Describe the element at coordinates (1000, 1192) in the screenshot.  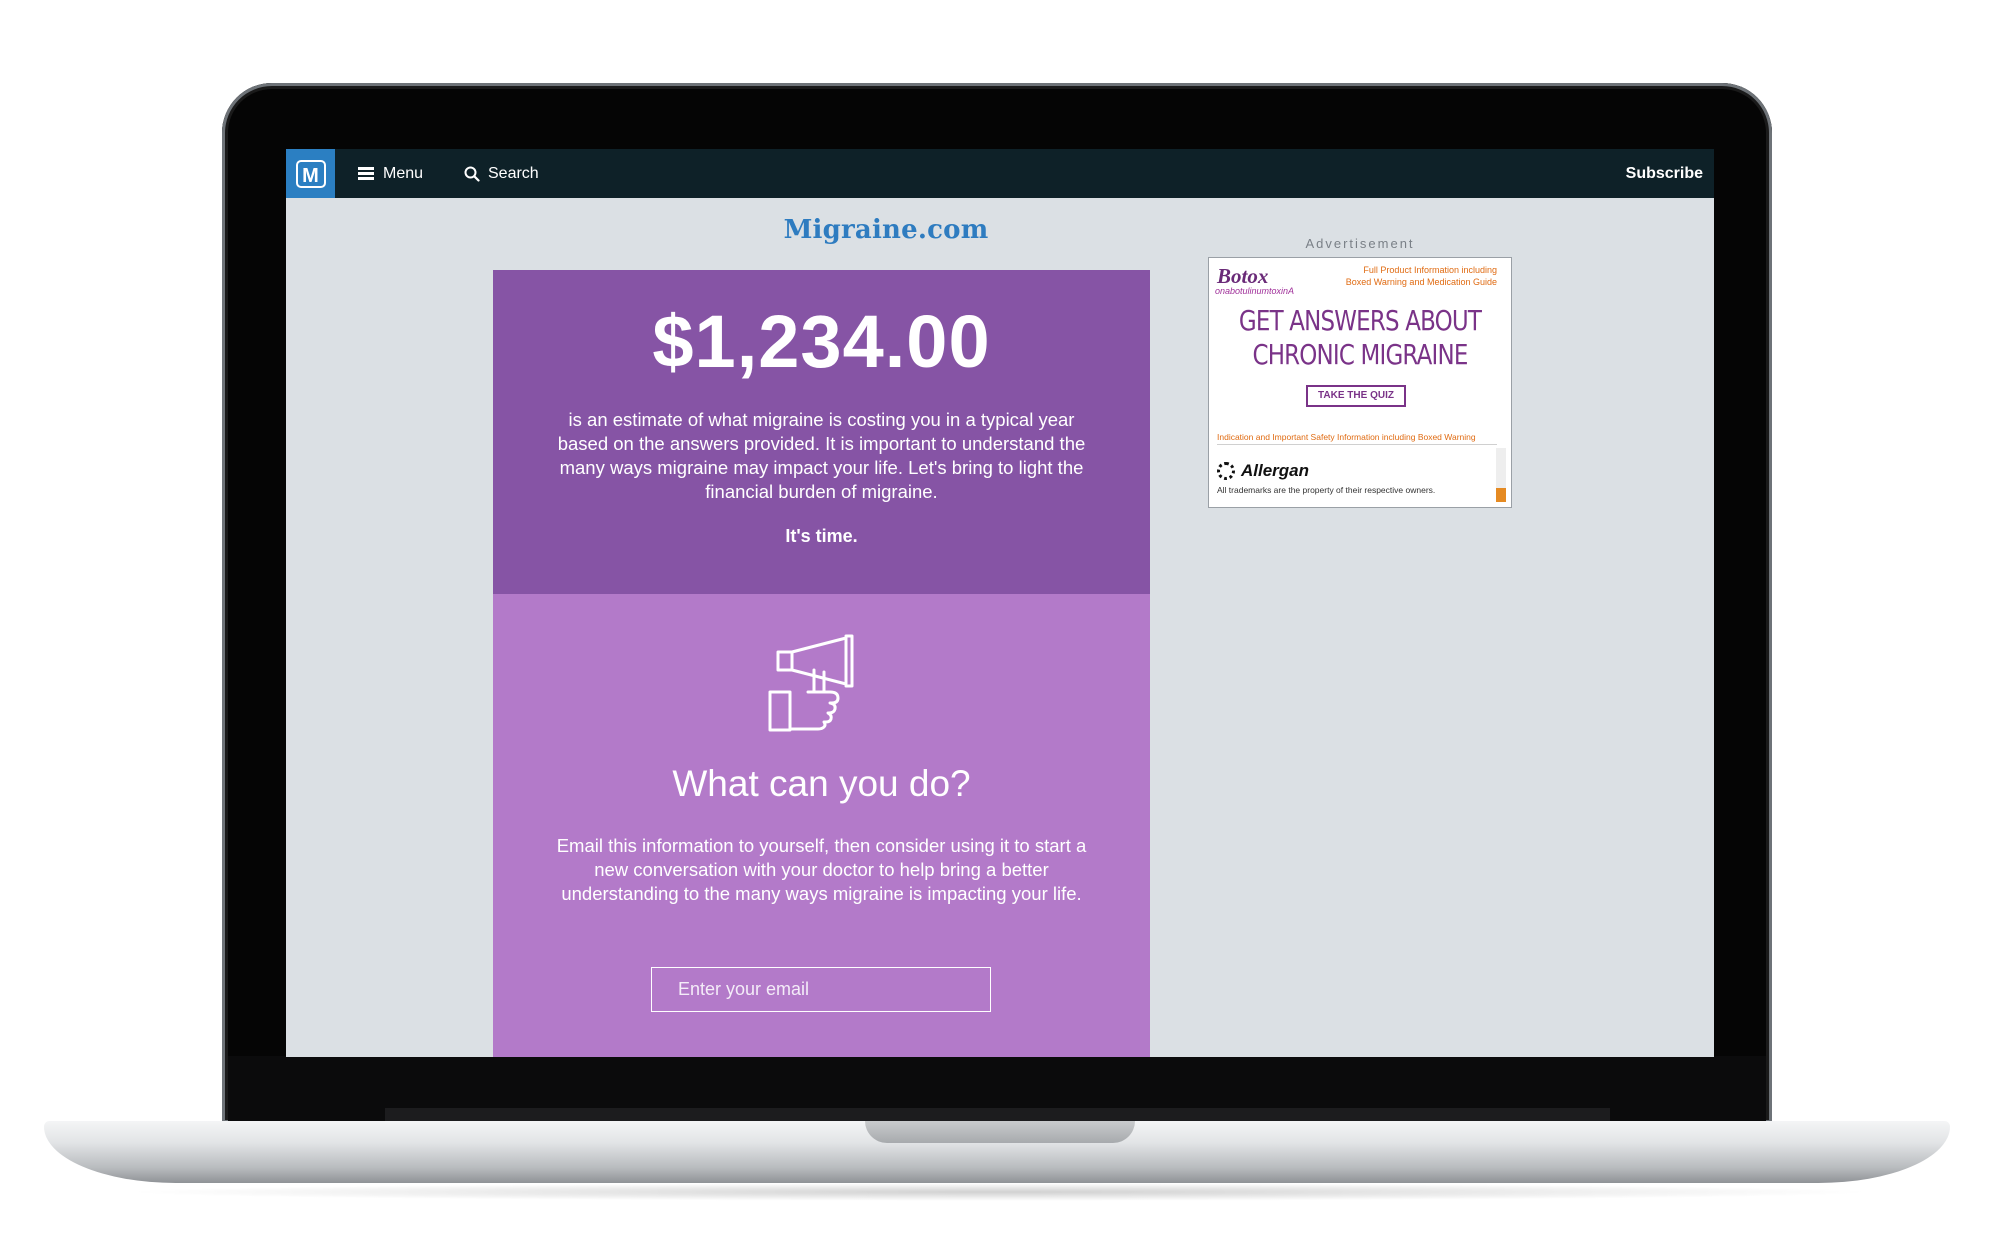
I see `laptop-shadow` at that location.